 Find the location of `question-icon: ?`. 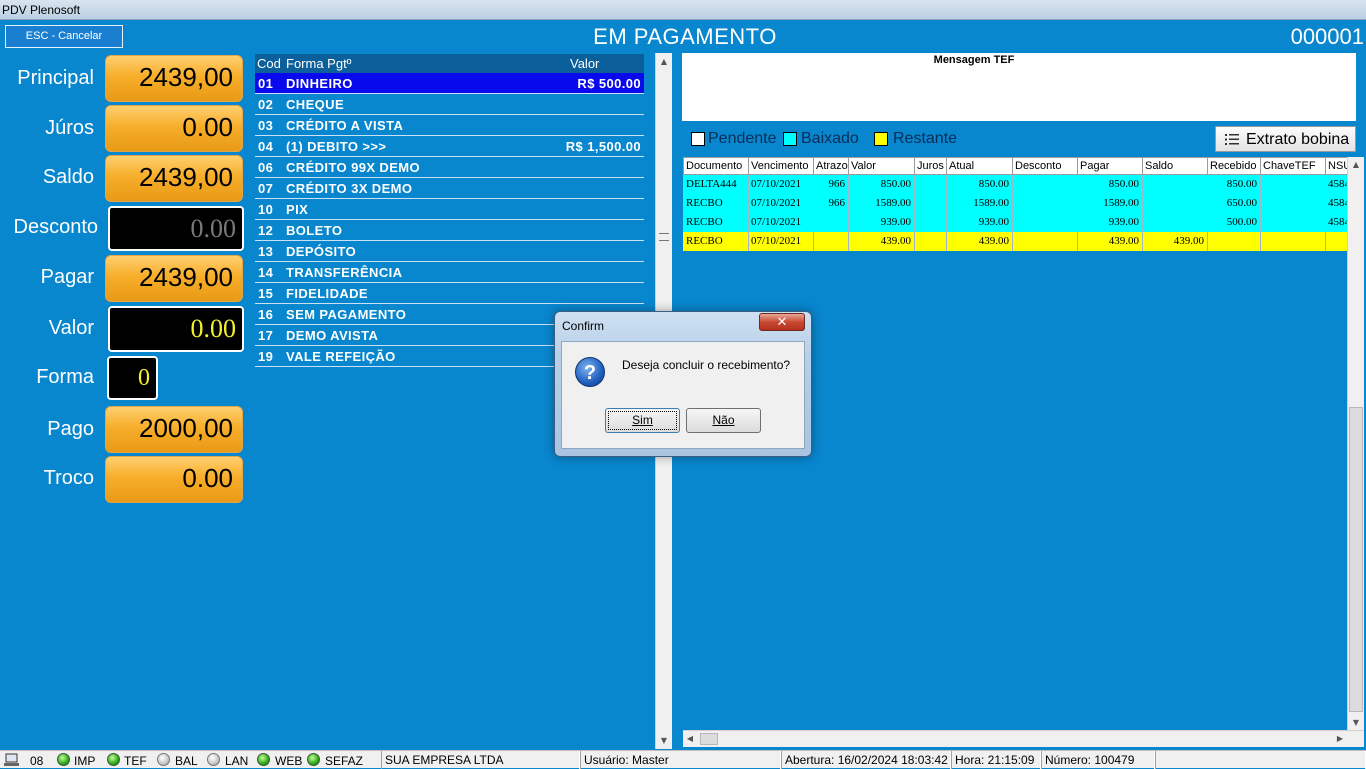

question-icon: ? is located at coordinates (590, 372).